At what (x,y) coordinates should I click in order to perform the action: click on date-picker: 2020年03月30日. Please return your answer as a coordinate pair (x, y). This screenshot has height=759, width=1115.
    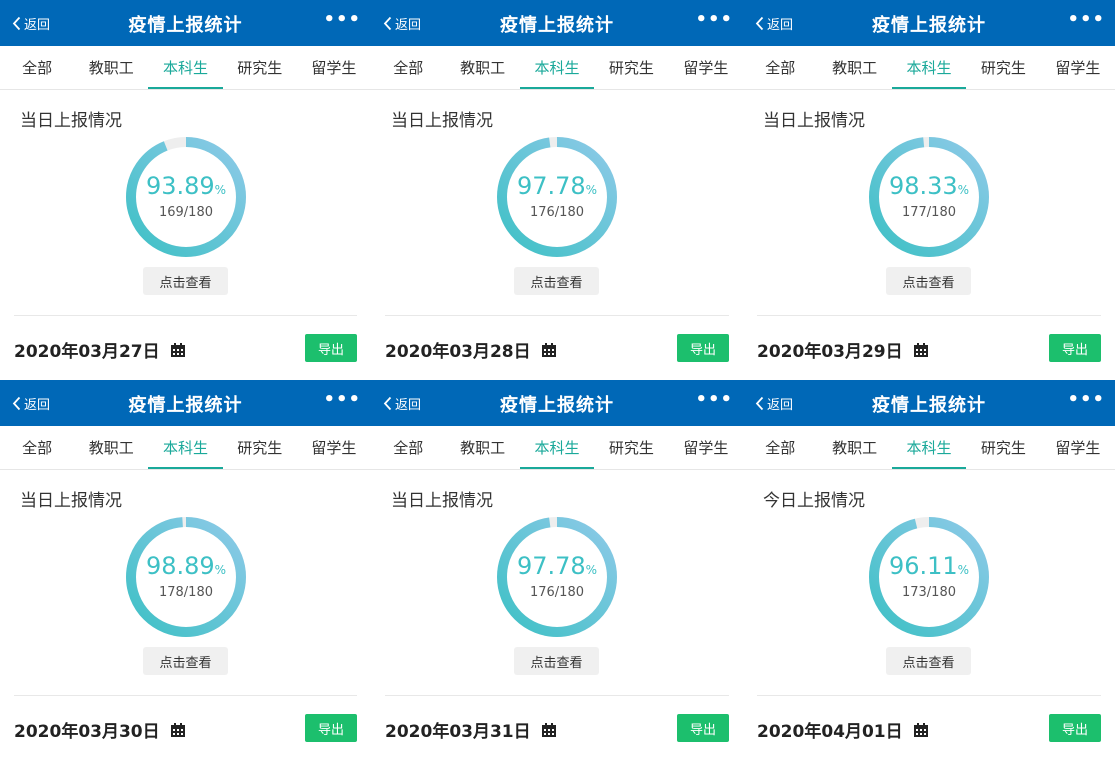
    Looking at the image, I should click on (100, 729).